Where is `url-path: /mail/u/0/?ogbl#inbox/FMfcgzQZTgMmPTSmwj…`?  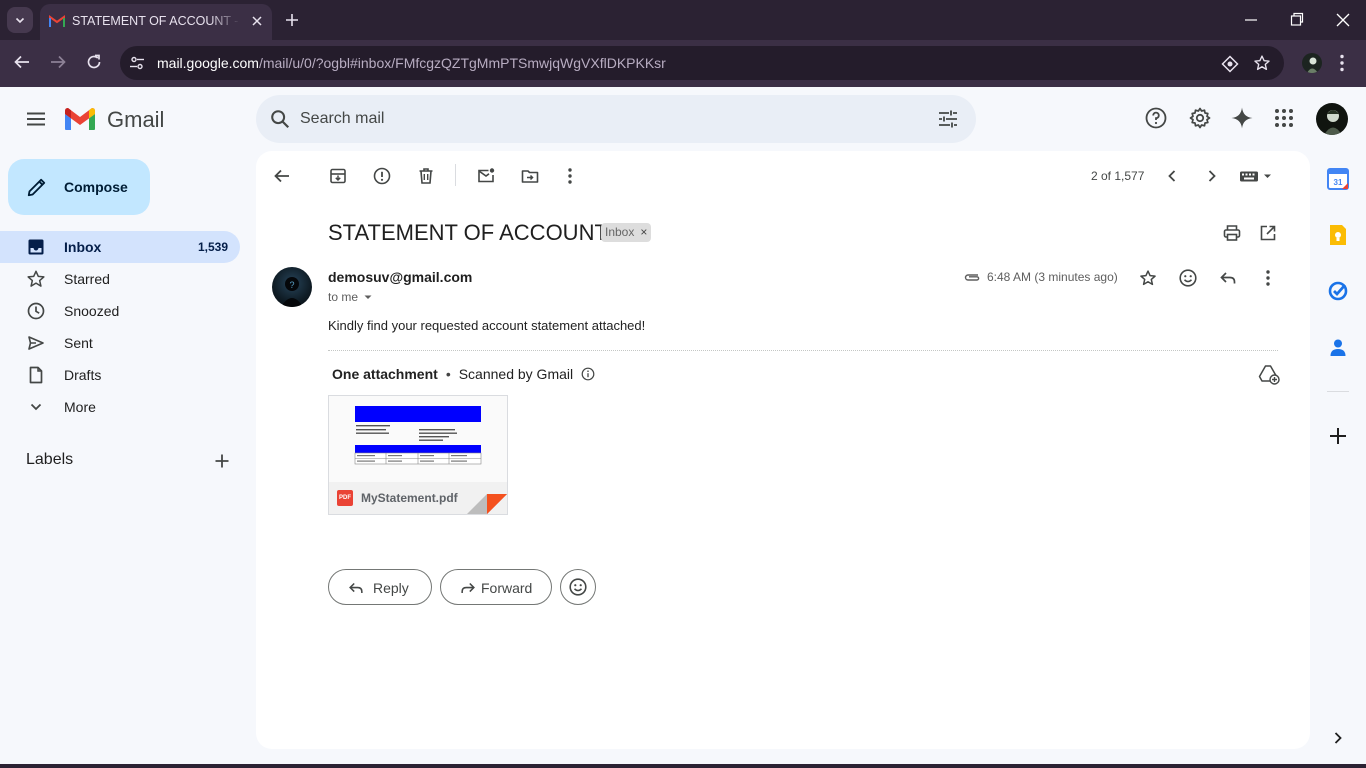
url-path: /mail/u/0/?ogbl#inbox/FMfcgzQZTgMmPTSmwj… is located at coordinates (462, 63).